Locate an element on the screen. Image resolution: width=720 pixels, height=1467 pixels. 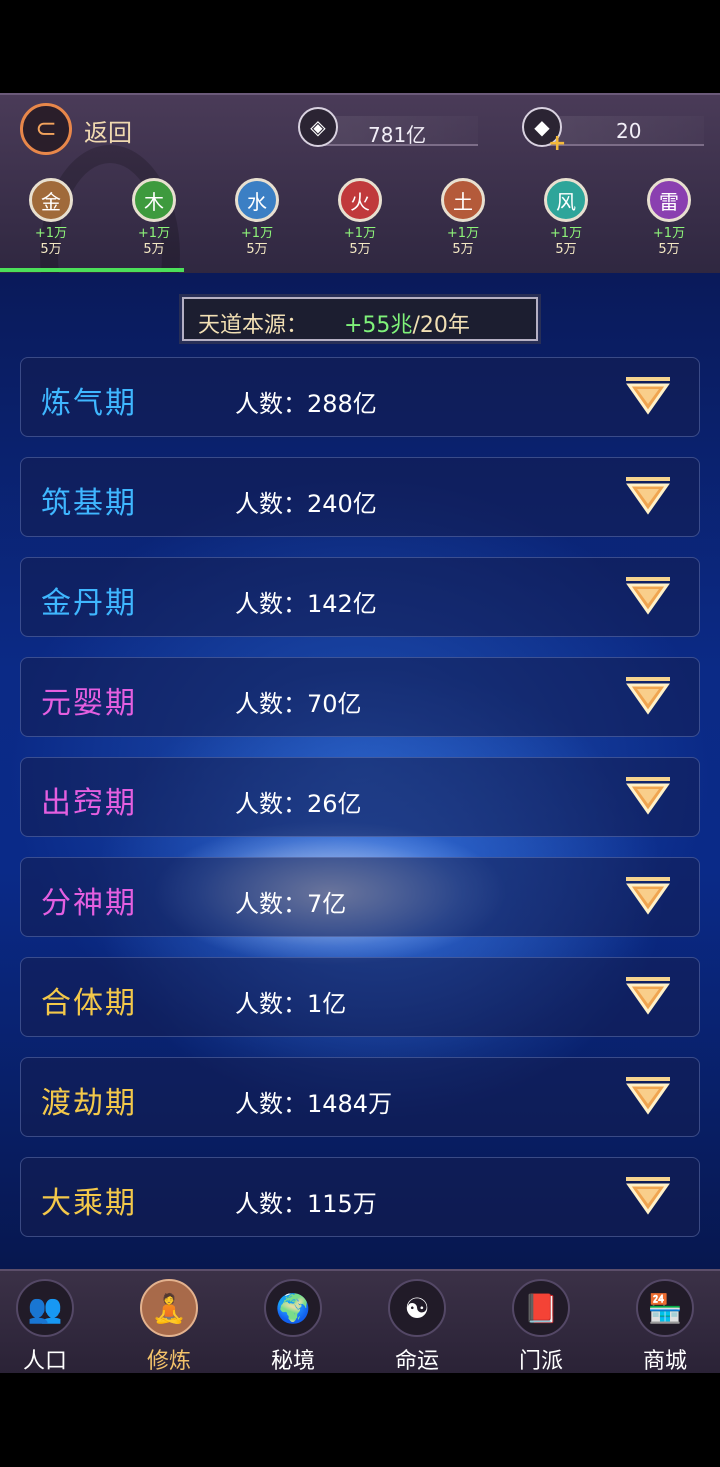
nav-label: 商城 is located at coordinates (664, 1361).